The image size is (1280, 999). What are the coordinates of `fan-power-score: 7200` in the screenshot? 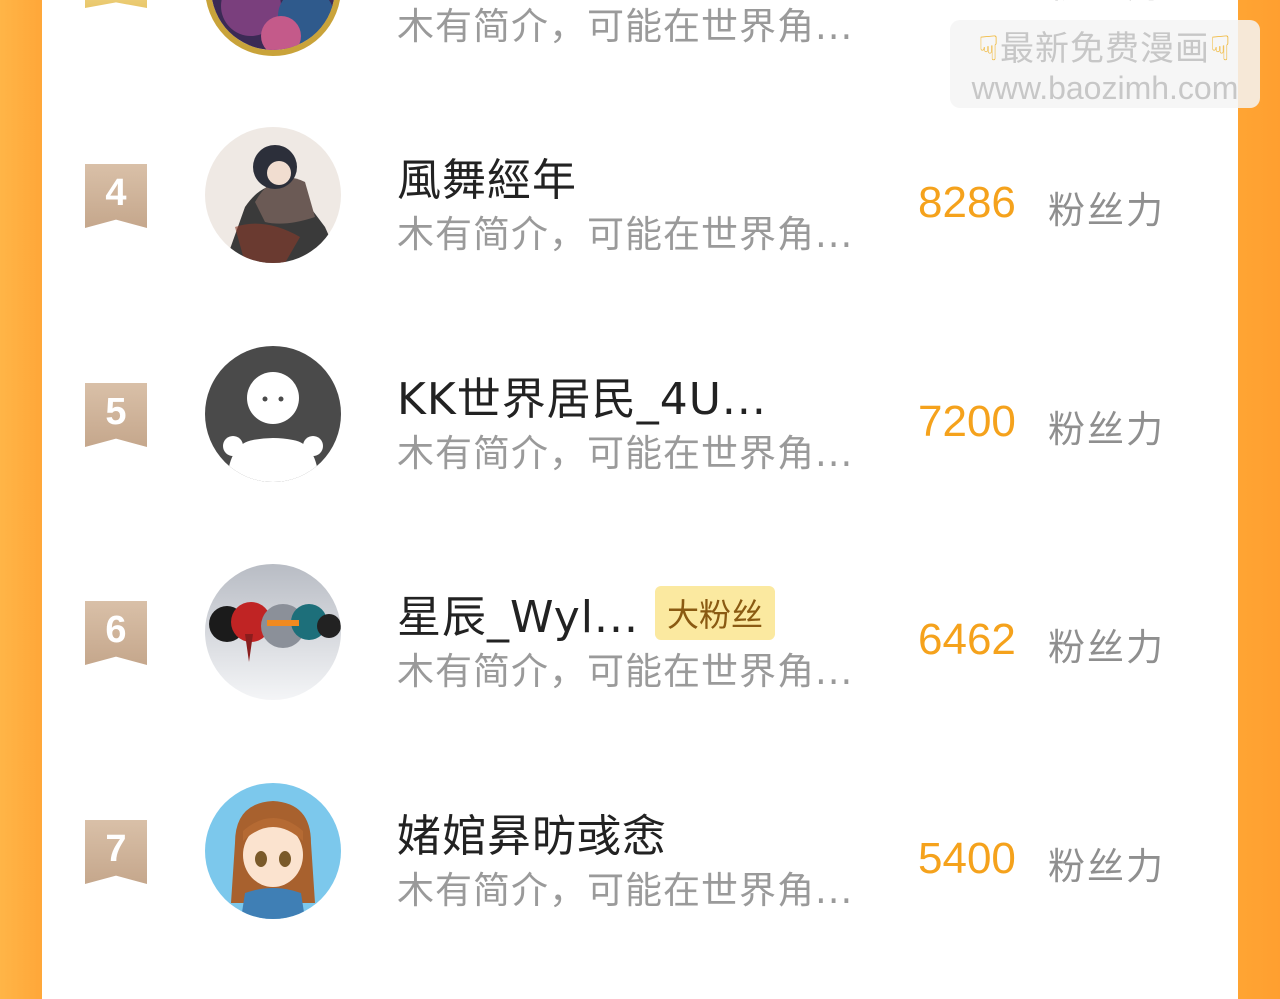 It's located at (967, 421).